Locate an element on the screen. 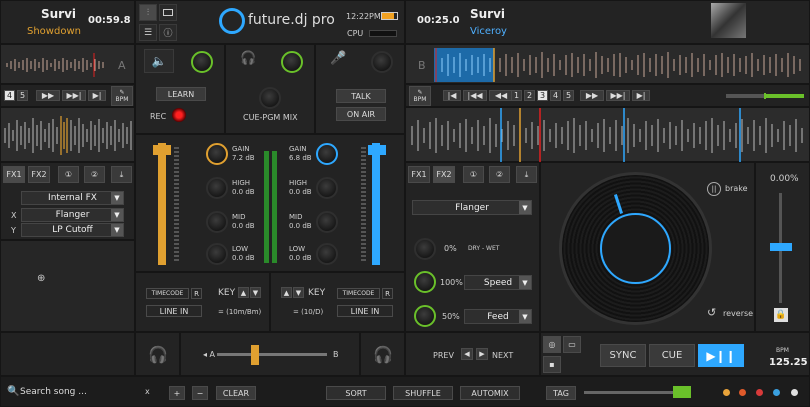 Image resolution: width=810 pixels, height=407 pixels. deck-a-fader-handle is located at coordinates (162, 150).